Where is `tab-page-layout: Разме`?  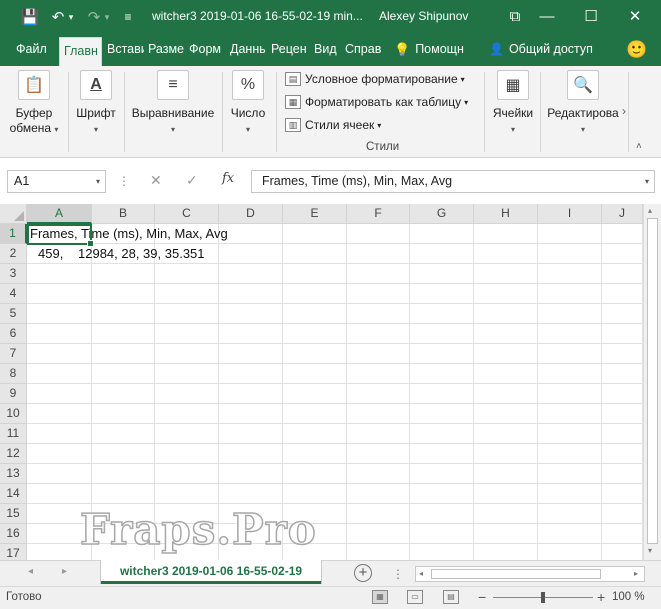
tab-page-layout: Разме is located at coordinates (166, 49).